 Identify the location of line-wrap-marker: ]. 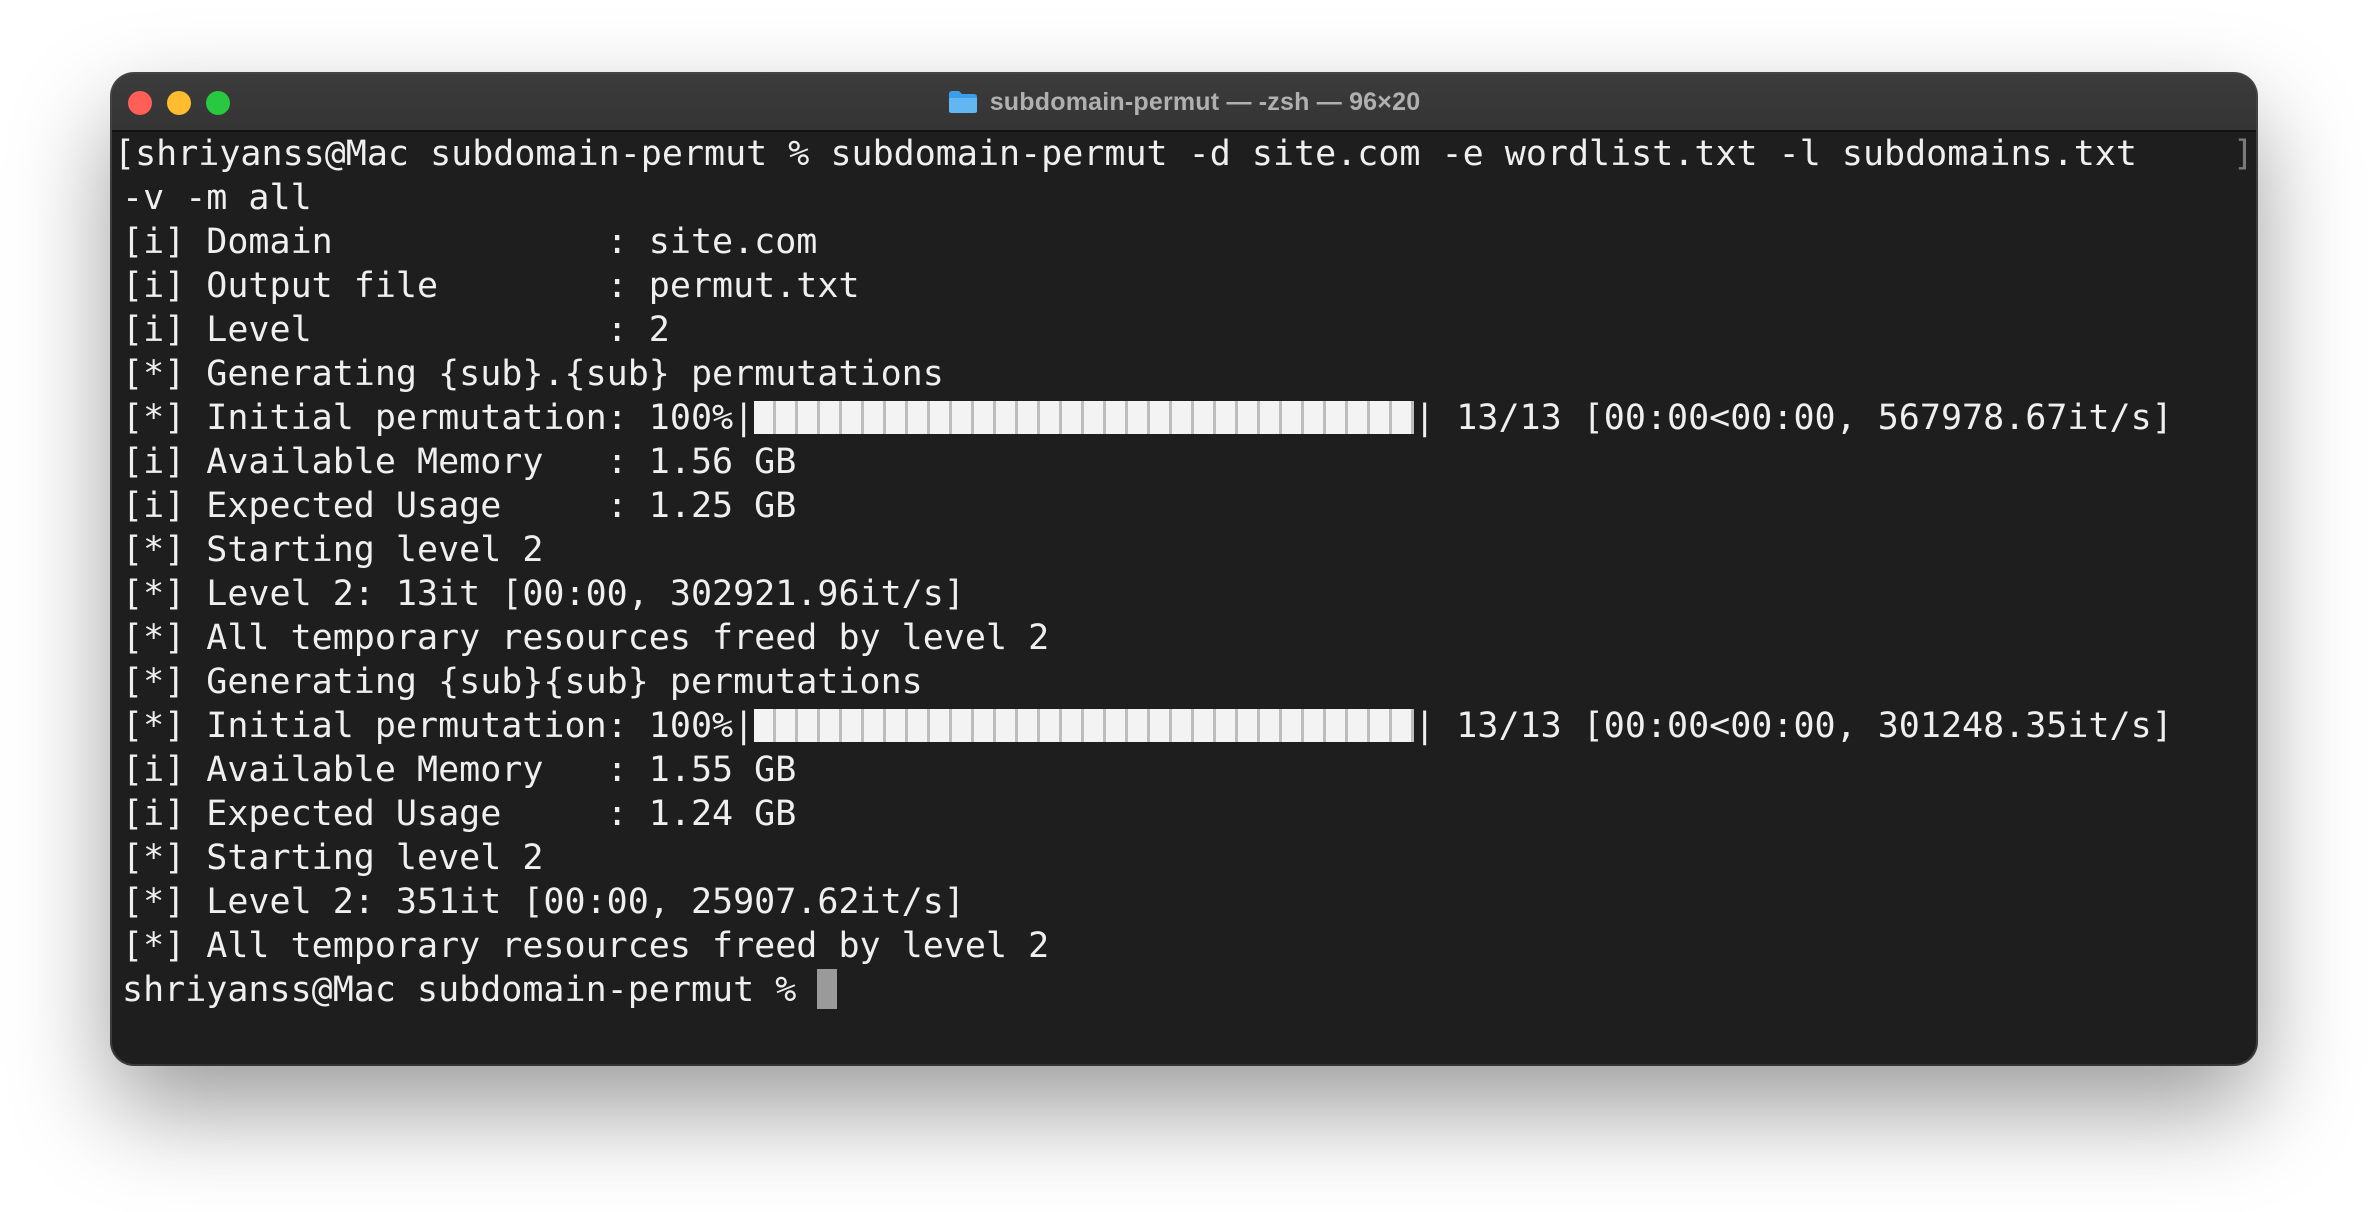
(2243, 154).